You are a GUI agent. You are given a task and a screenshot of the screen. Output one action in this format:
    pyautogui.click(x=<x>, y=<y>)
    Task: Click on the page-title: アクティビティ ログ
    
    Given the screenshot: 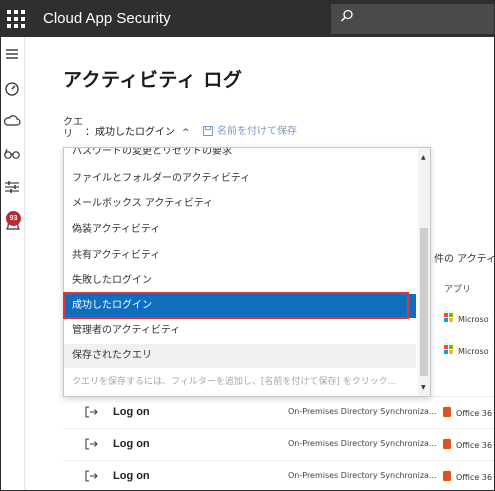 What is the action you would take?
    pyautogui.click(x=153, y=80)
    